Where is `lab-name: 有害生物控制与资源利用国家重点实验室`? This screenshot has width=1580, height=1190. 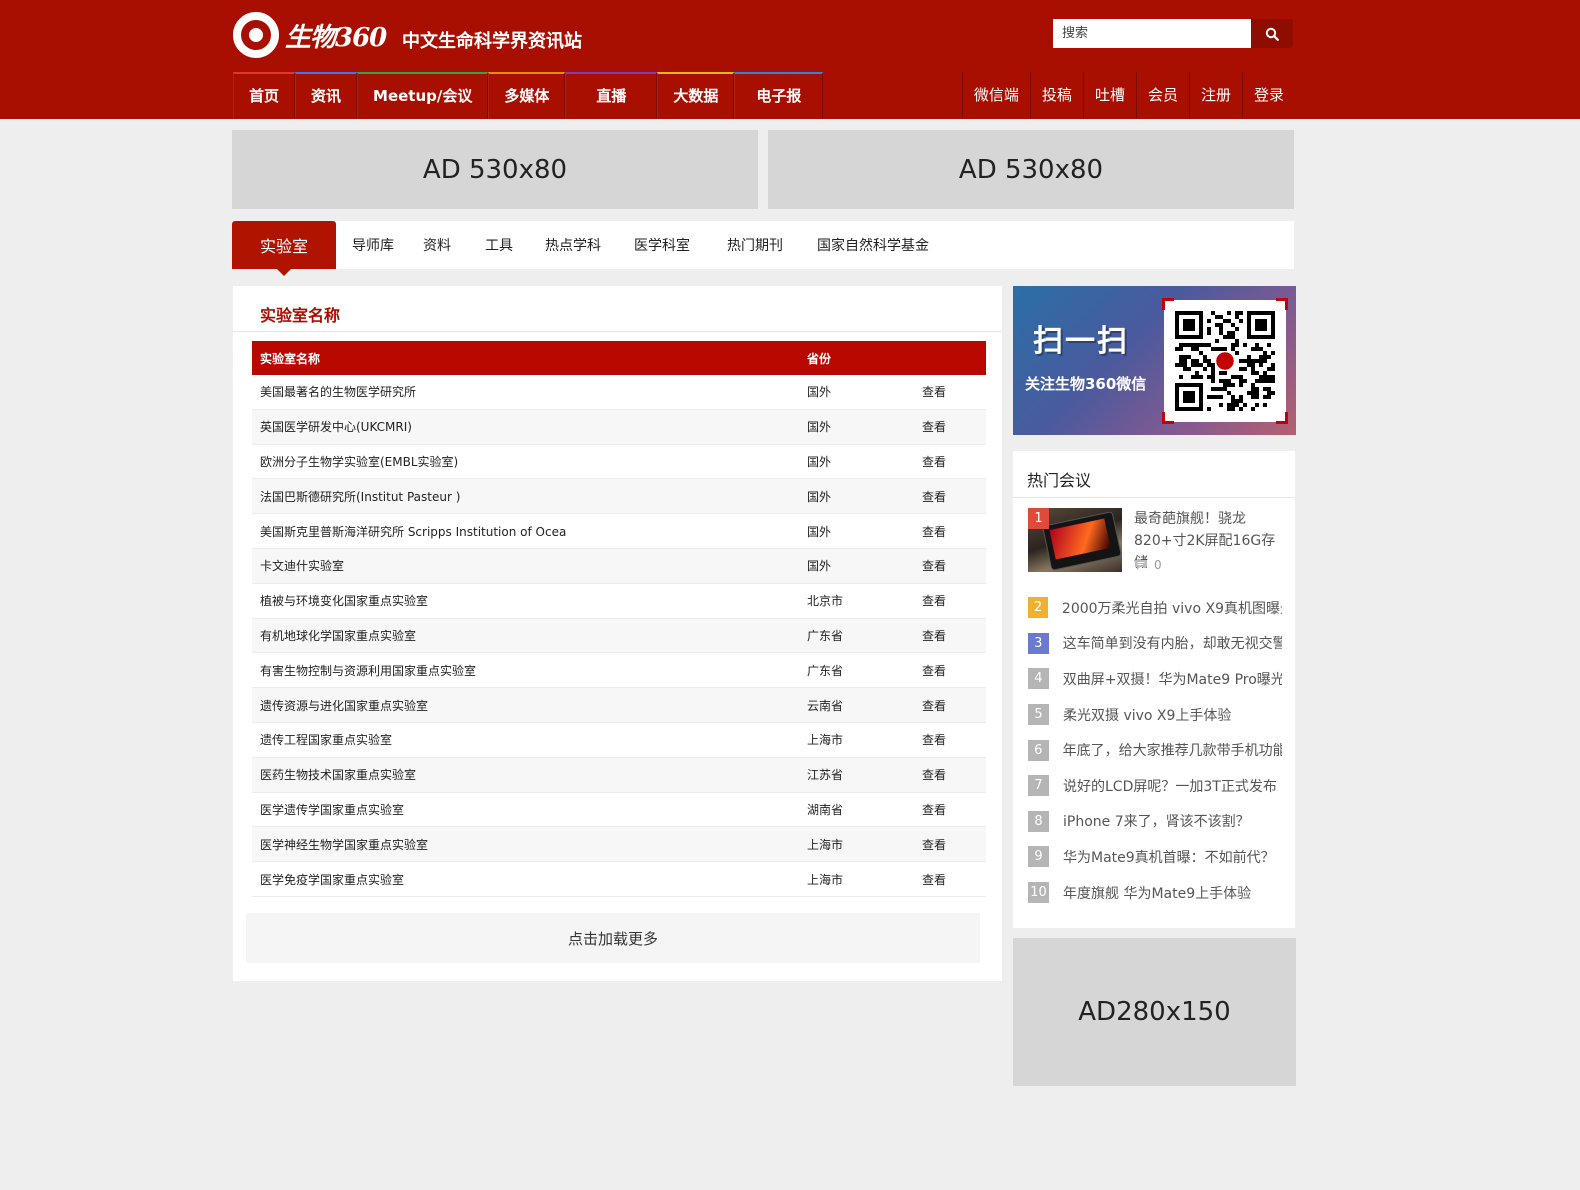
lab-name: 有害生物控制与资源利用国家重点实验室 is located at coordinates (525, 670).